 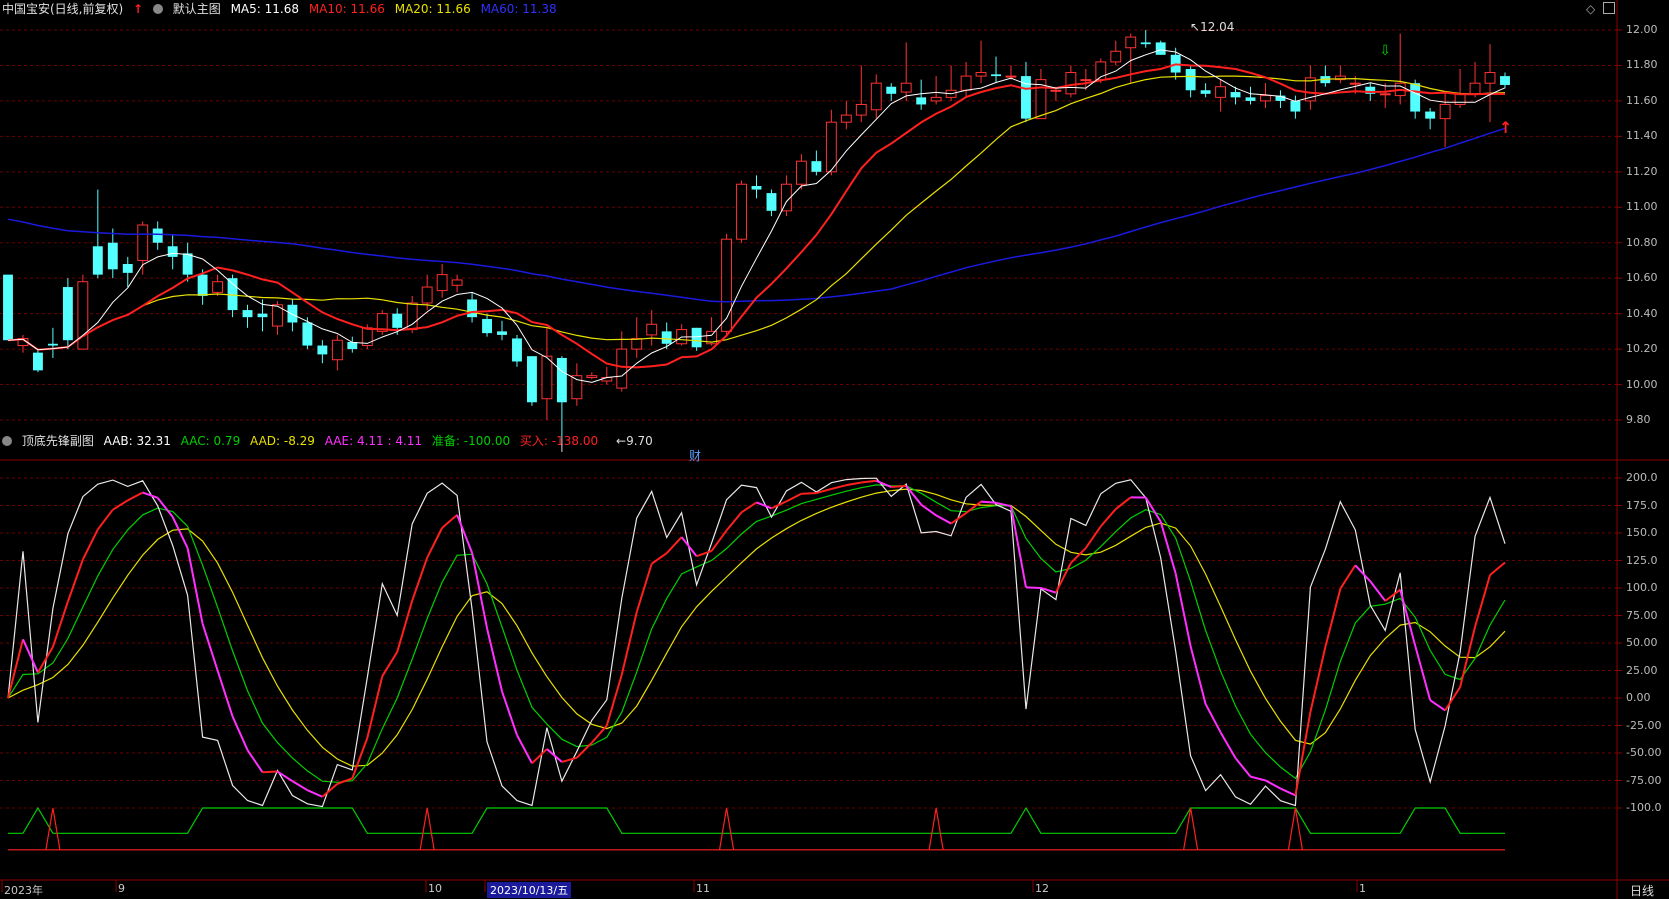 What do you see at coordinates (1642, 384) in the screenshot?
I see `price-tick-label: 10.00` at bounding box center [1642, 384].